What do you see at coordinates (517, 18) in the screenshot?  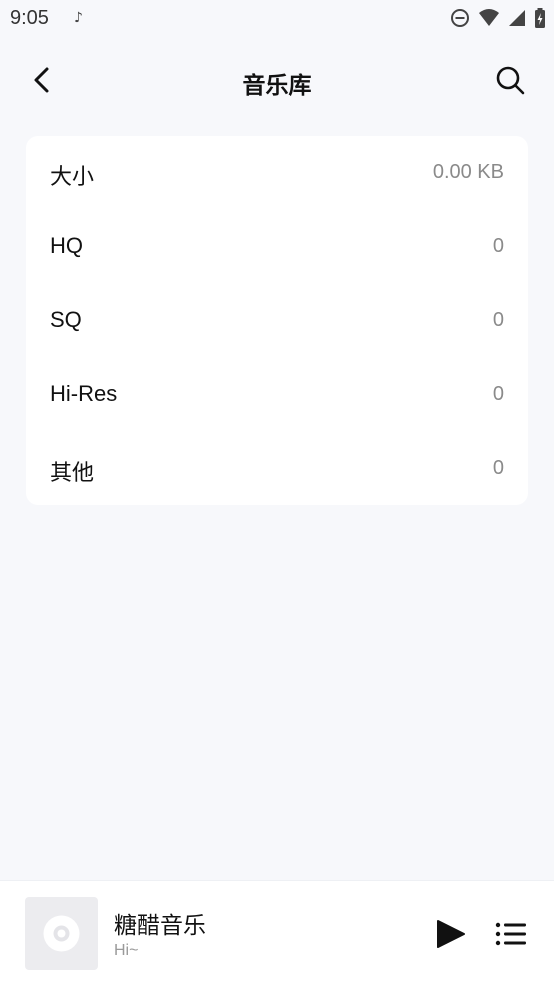 I see `signal-icon` at bounding box center [517, 18].